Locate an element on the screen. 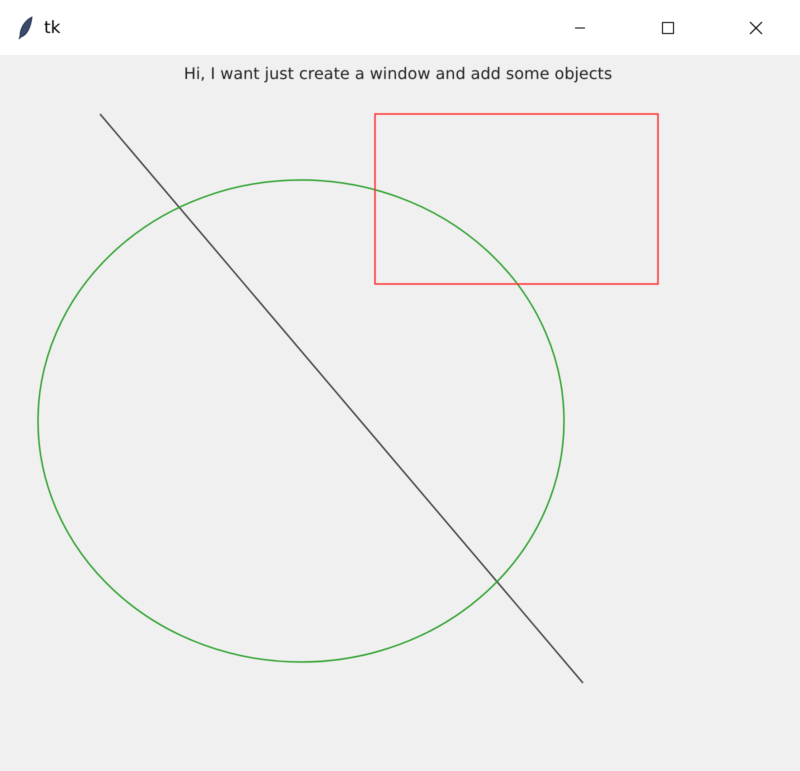  close-icon is located at coordinates (756, 27).